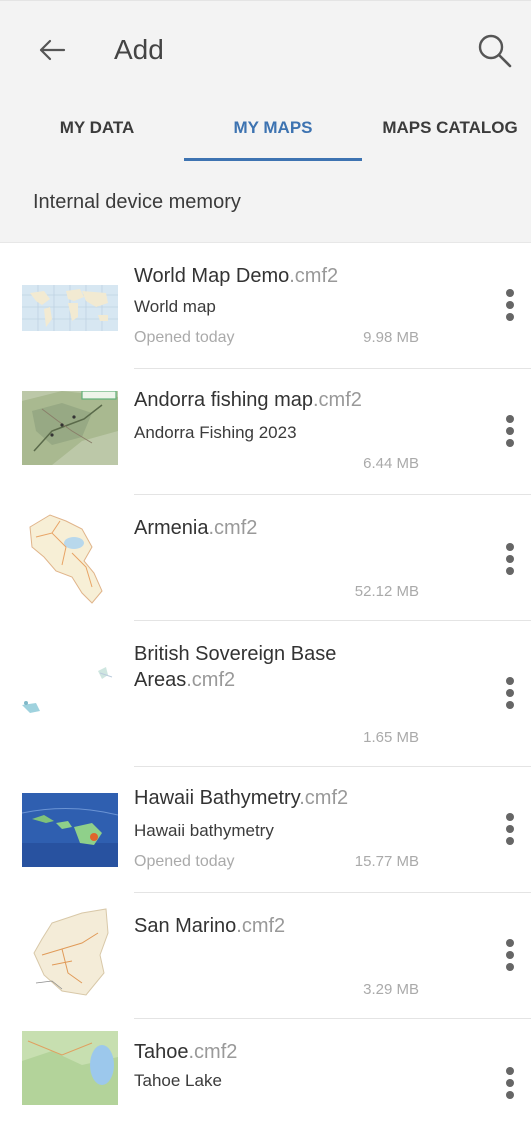  I want to click on map-file-name: Andorra fishing map.cmf2, so click(248, 400).